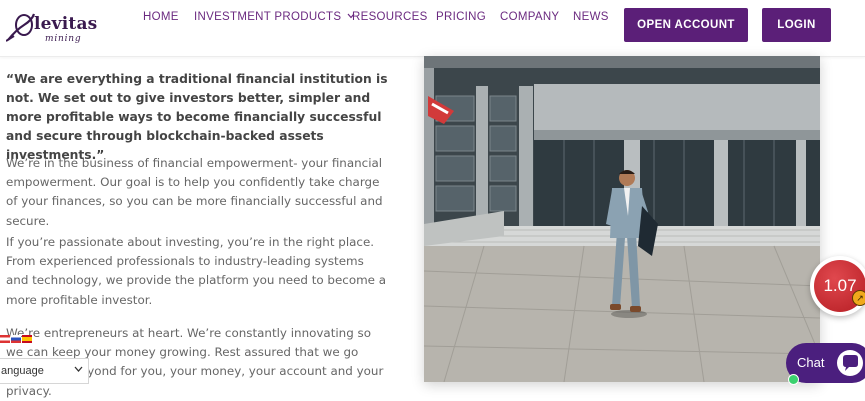 The height and width of the screenshot is (401, 865). I want to click on chat-bubble-icon, so click(850, 363).